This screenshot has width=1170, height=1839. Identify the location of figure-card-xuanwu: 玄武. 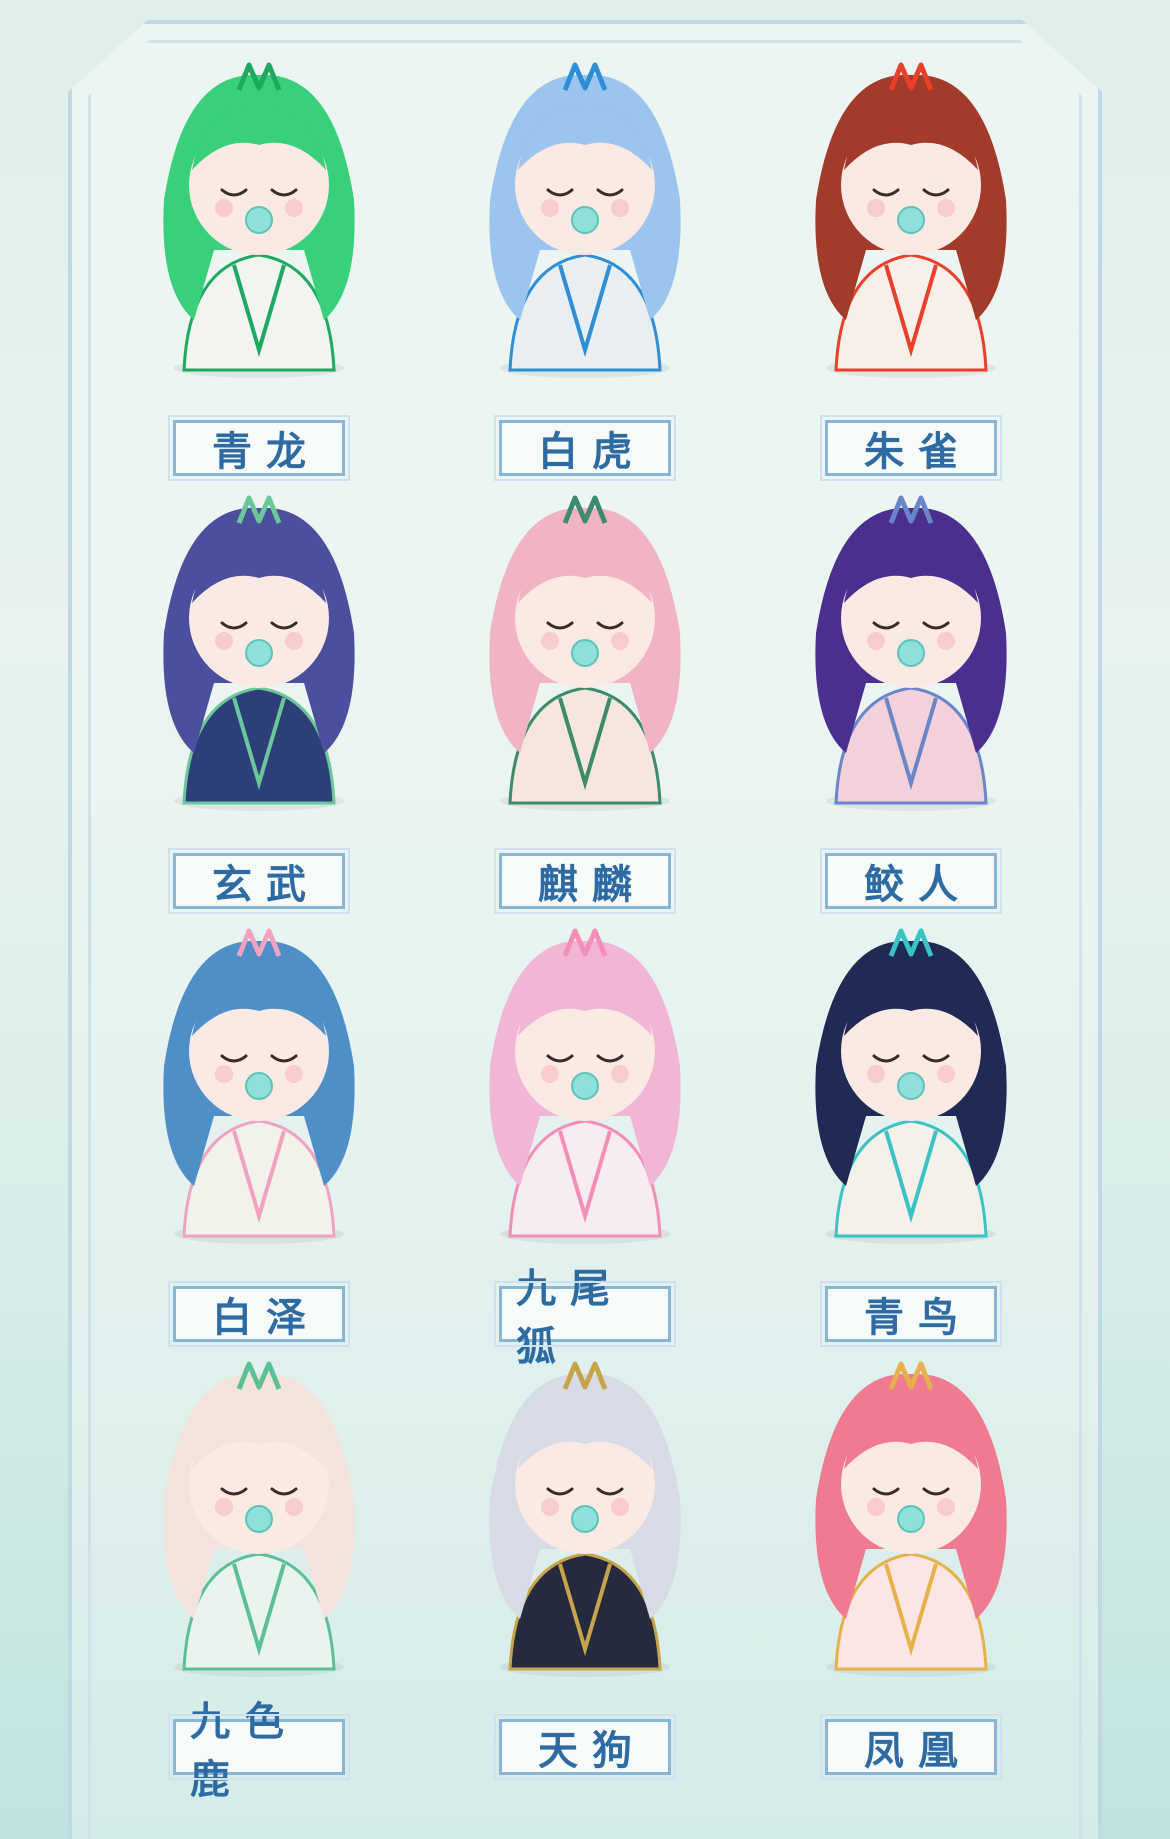
(259, 694).